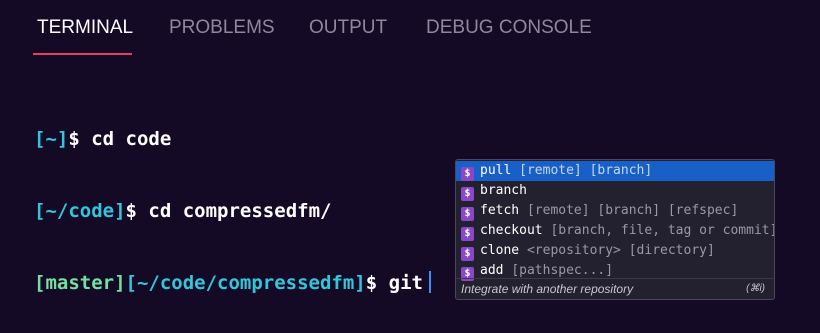 Image resolution: width=820 pixels, height=333 pixels. What do you see at coordinates (662, 230) in the screenshot?
I see `suggestion-args: [branch, file, tag or commit]` at bounding box center [662, 230].